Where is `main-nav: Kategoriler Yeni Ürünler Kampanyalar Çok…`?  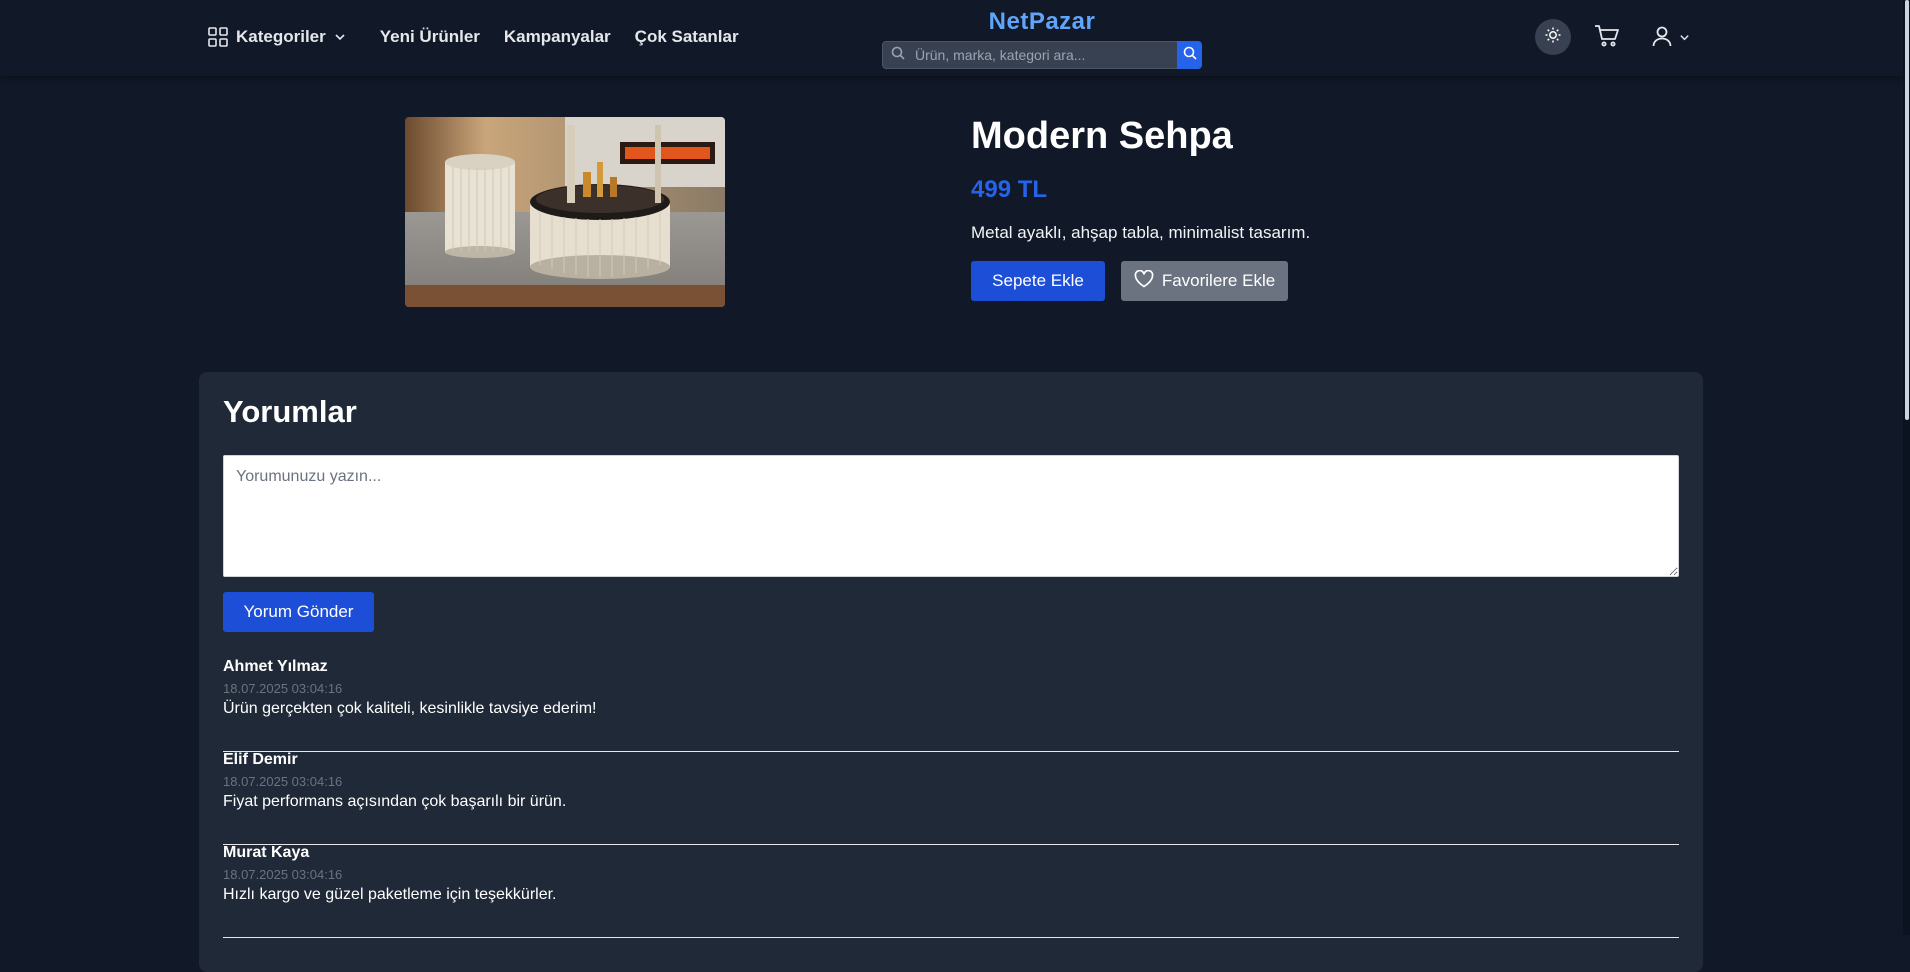 main-nav: Kategoriler Yeni Ürünler Kampanyalar Çok… is located at coordinates (473, 37).